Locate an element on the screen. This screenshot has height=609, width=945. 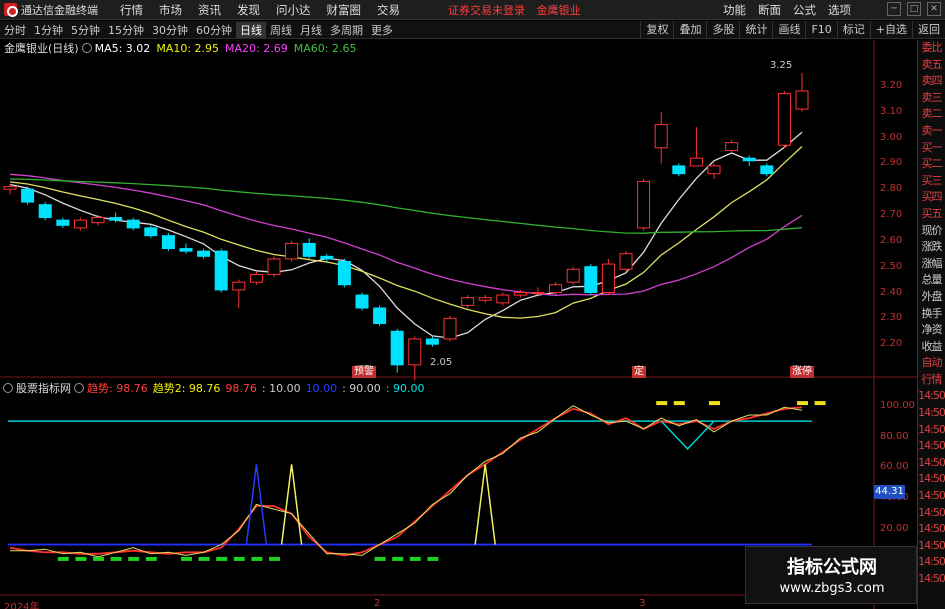
close-icon: ✕ is located at coordinates (934, 9).